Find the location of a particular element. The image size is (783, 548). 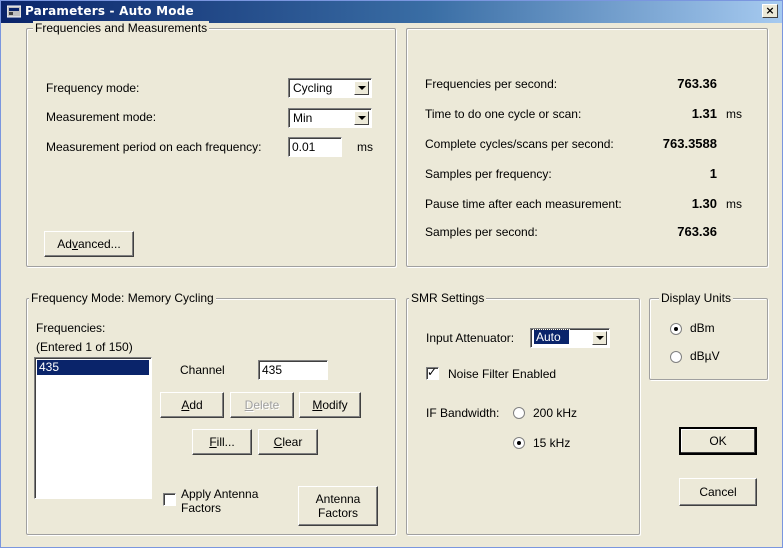

ifbw-15khz-radio is located at coordinates (519, 443).